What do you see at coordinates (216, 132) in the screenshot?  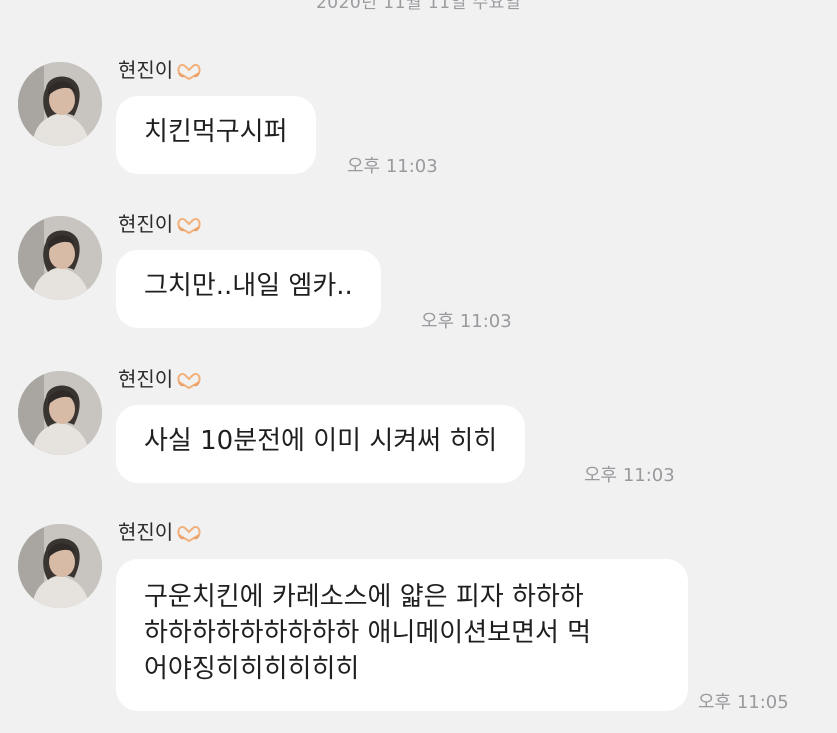 I see `message-text: 치킨먹구시퍼` at bounding box center [216, 132].